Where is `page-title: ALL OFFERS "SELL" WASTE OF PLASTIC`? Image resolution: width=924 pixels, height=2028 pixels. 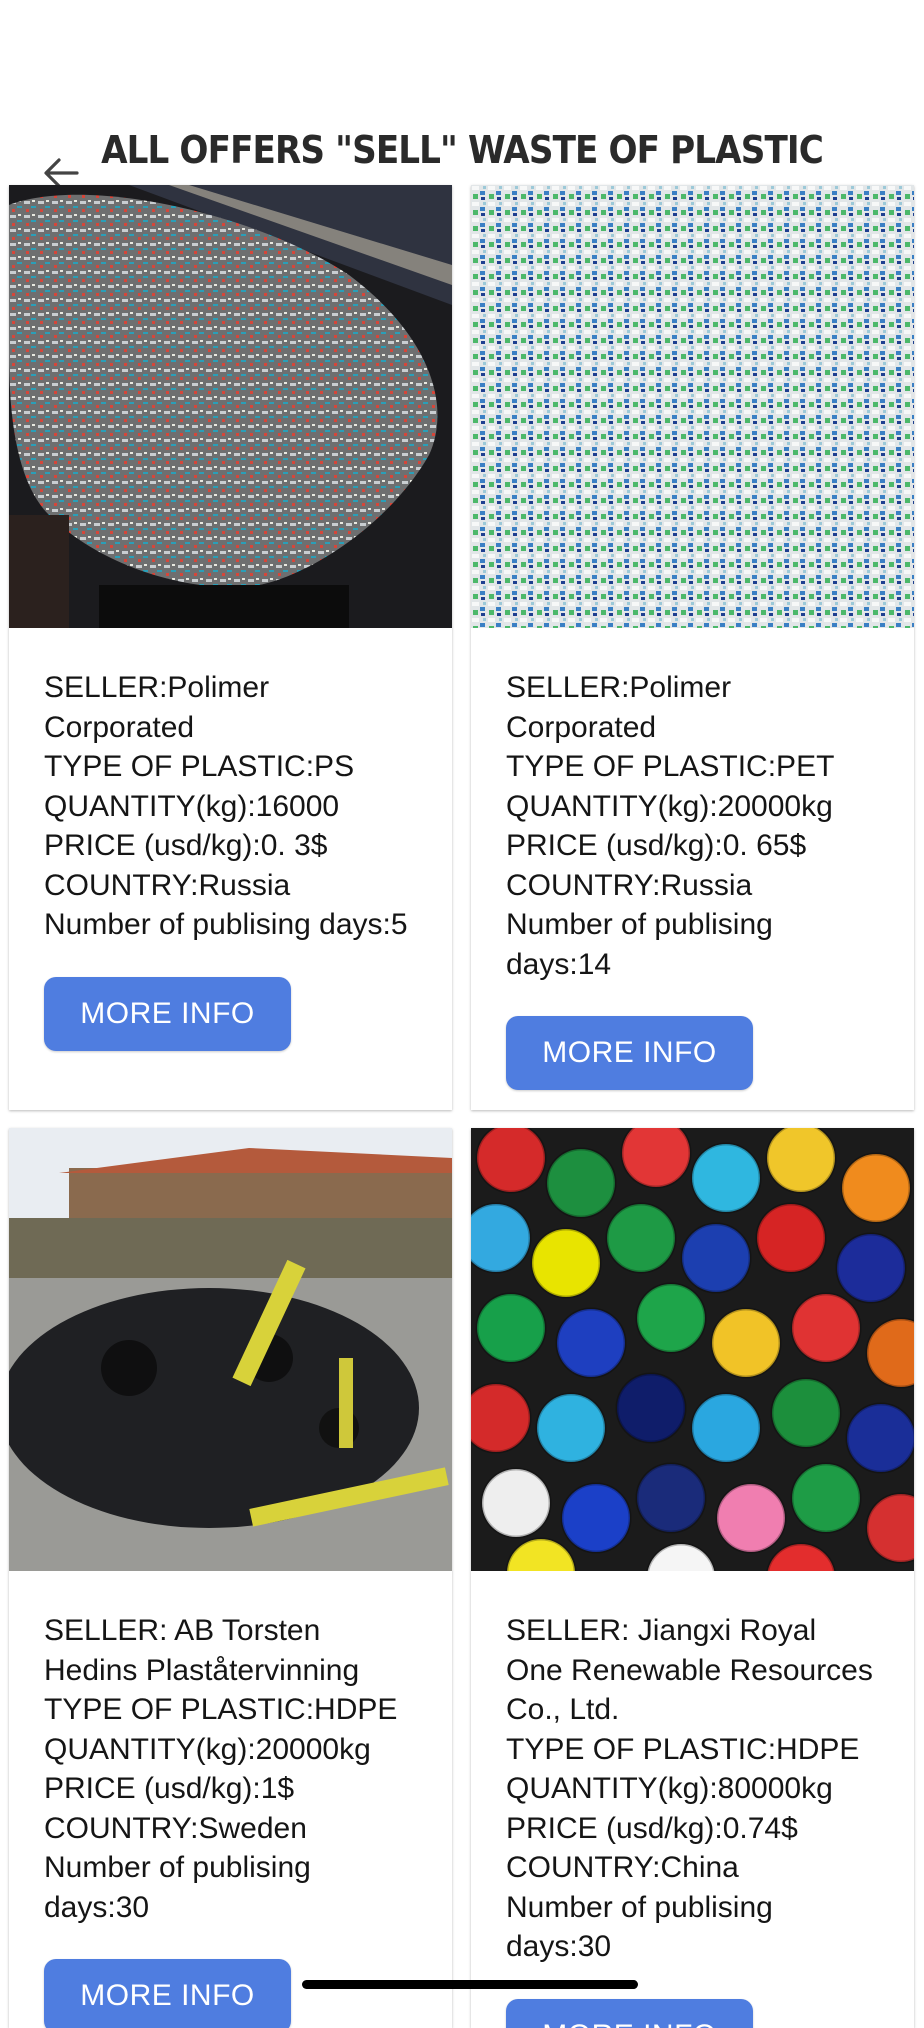 page-title: ALL OFFERS "SELL" WASTE OF PLASTIC is located at coordinates (462, 150).